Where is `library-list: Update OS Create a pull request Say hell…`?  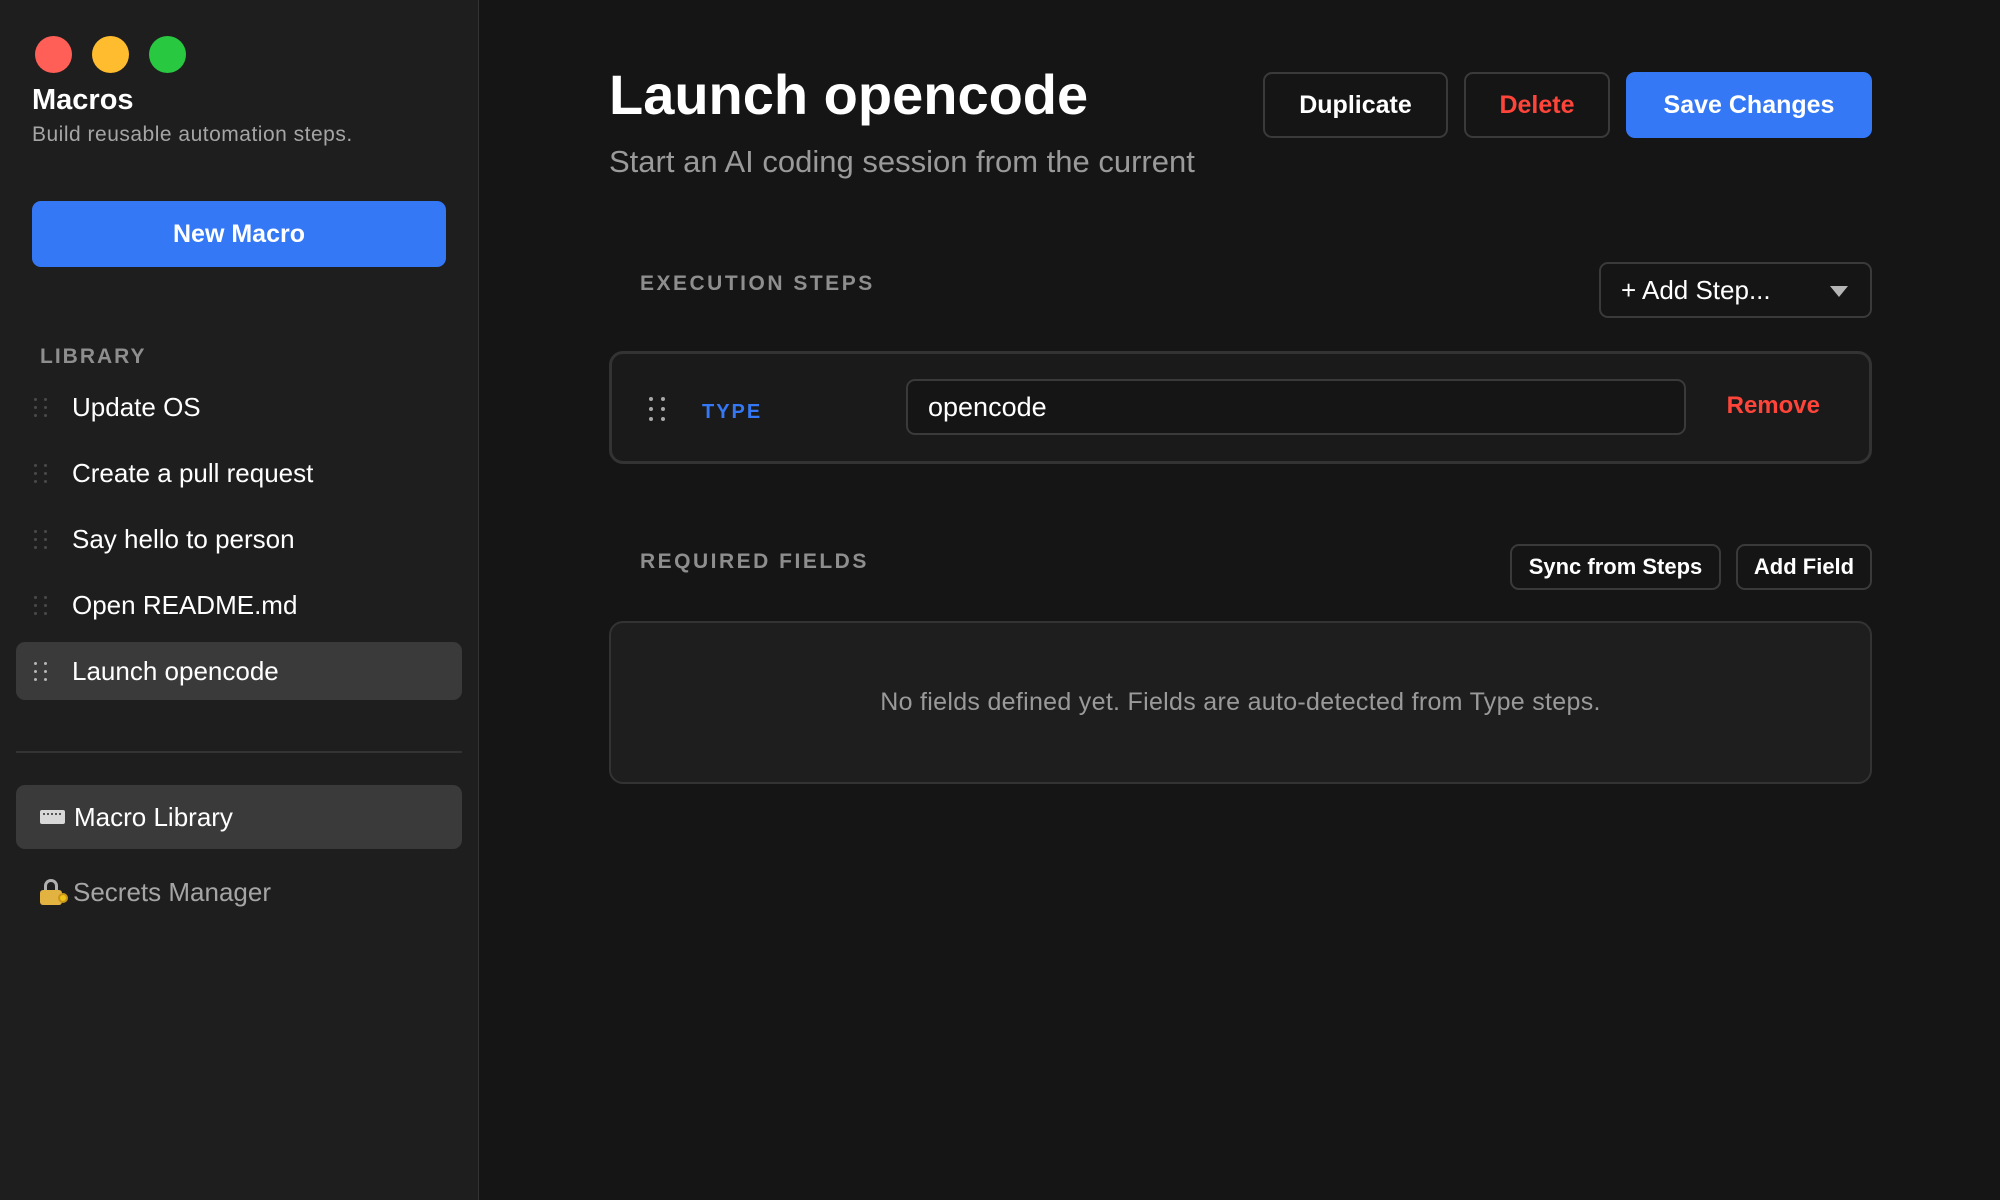 library-list: Update OS Create a pull request Say hell… is located at coordinates (239, 543).